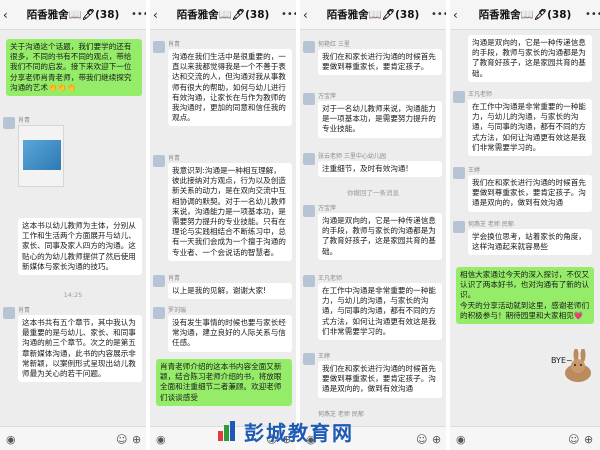 This screenshot has width=600, height=450. I want to click on timestamp: 14:25, so click(73, 295).